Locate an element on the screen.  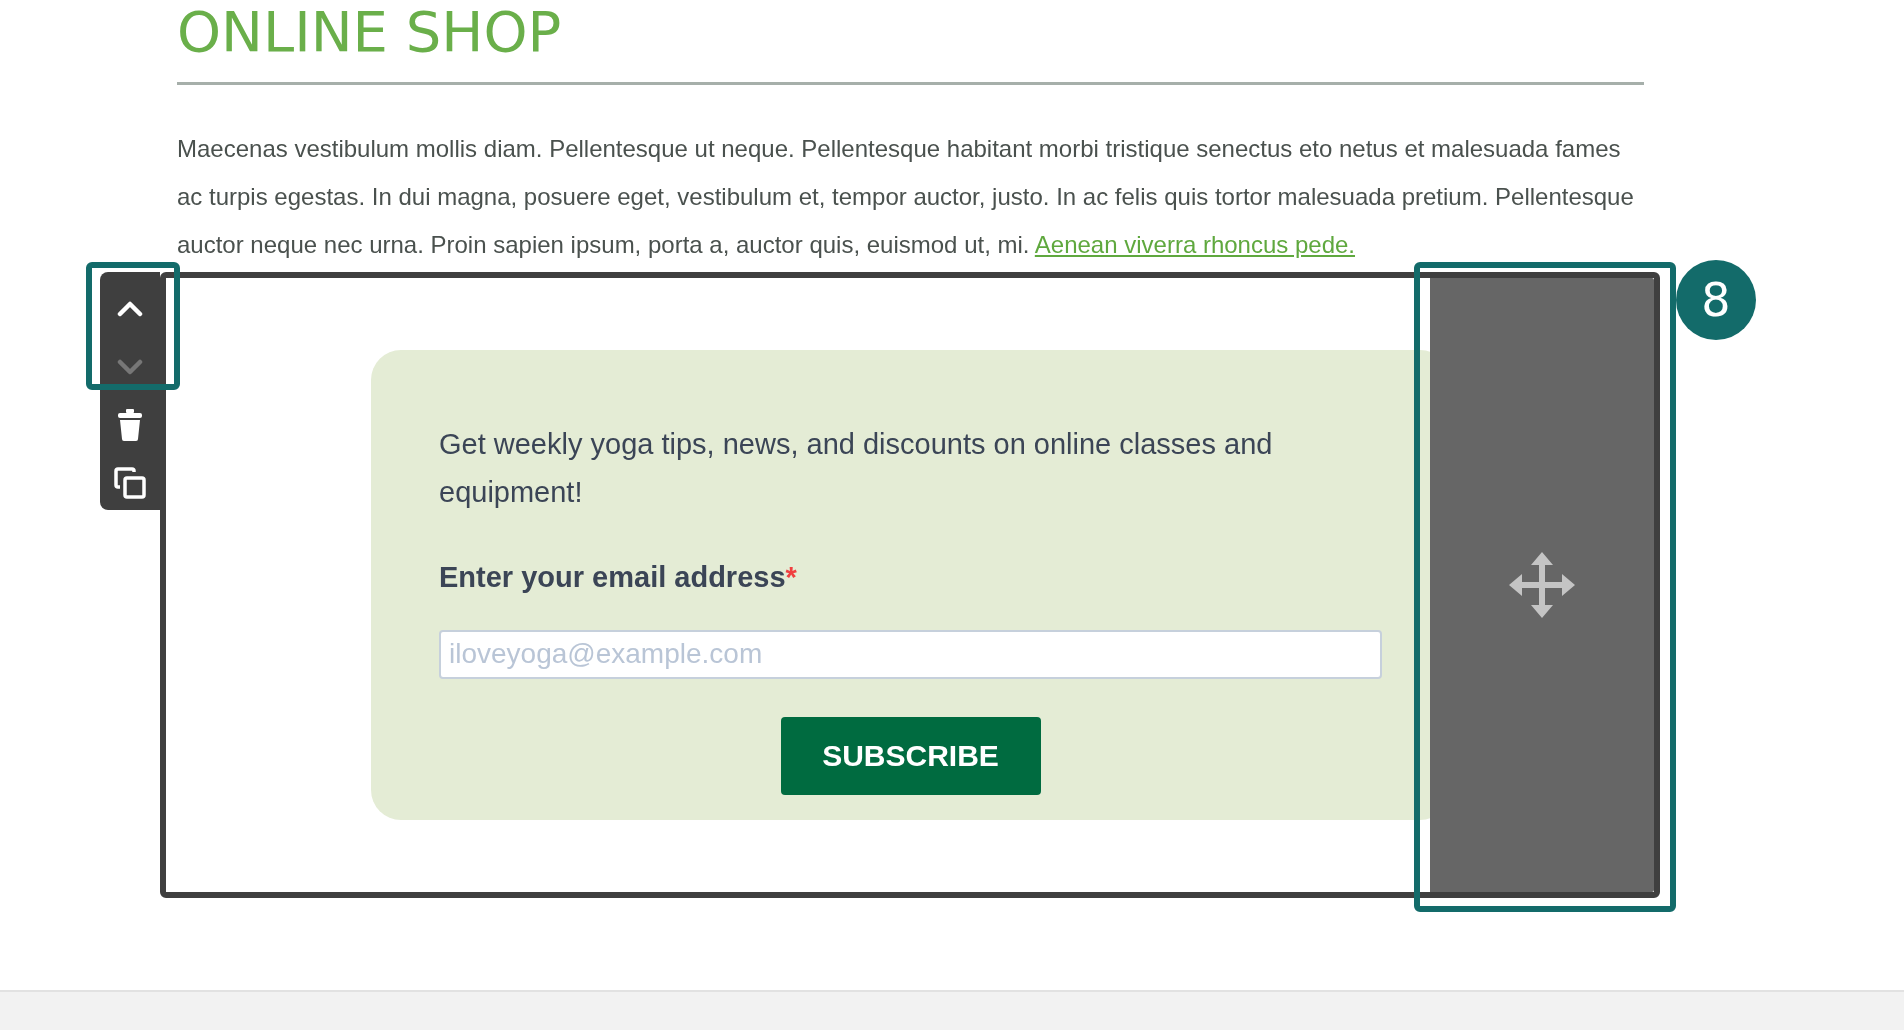
move-icon is located at coordinates (1542, 585).